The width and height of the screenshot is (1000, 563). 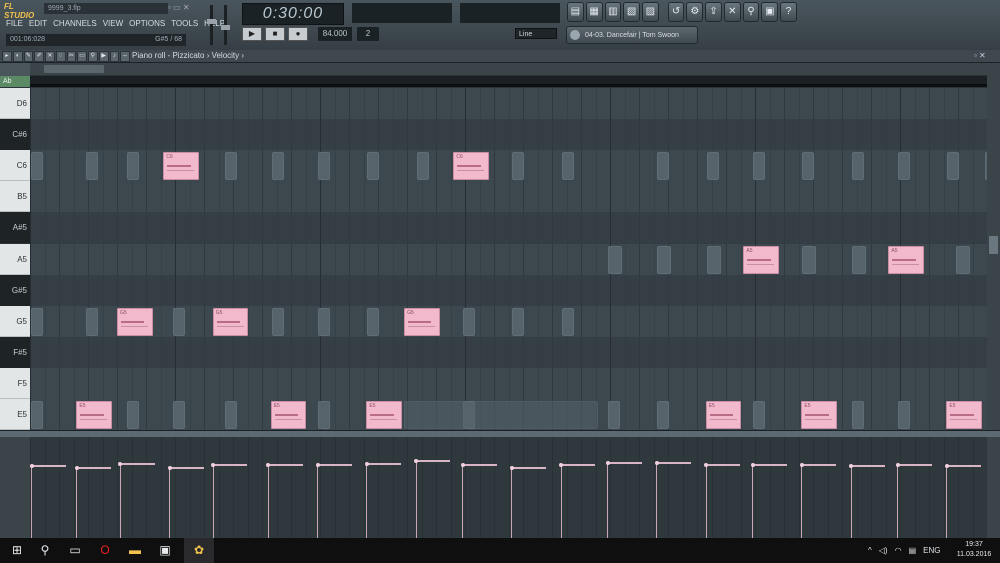 What do you see at coordinates (15, 290) in the screenshot?
I see `piano-key-gsharp5: G#5` at bounding box center [15, 290].